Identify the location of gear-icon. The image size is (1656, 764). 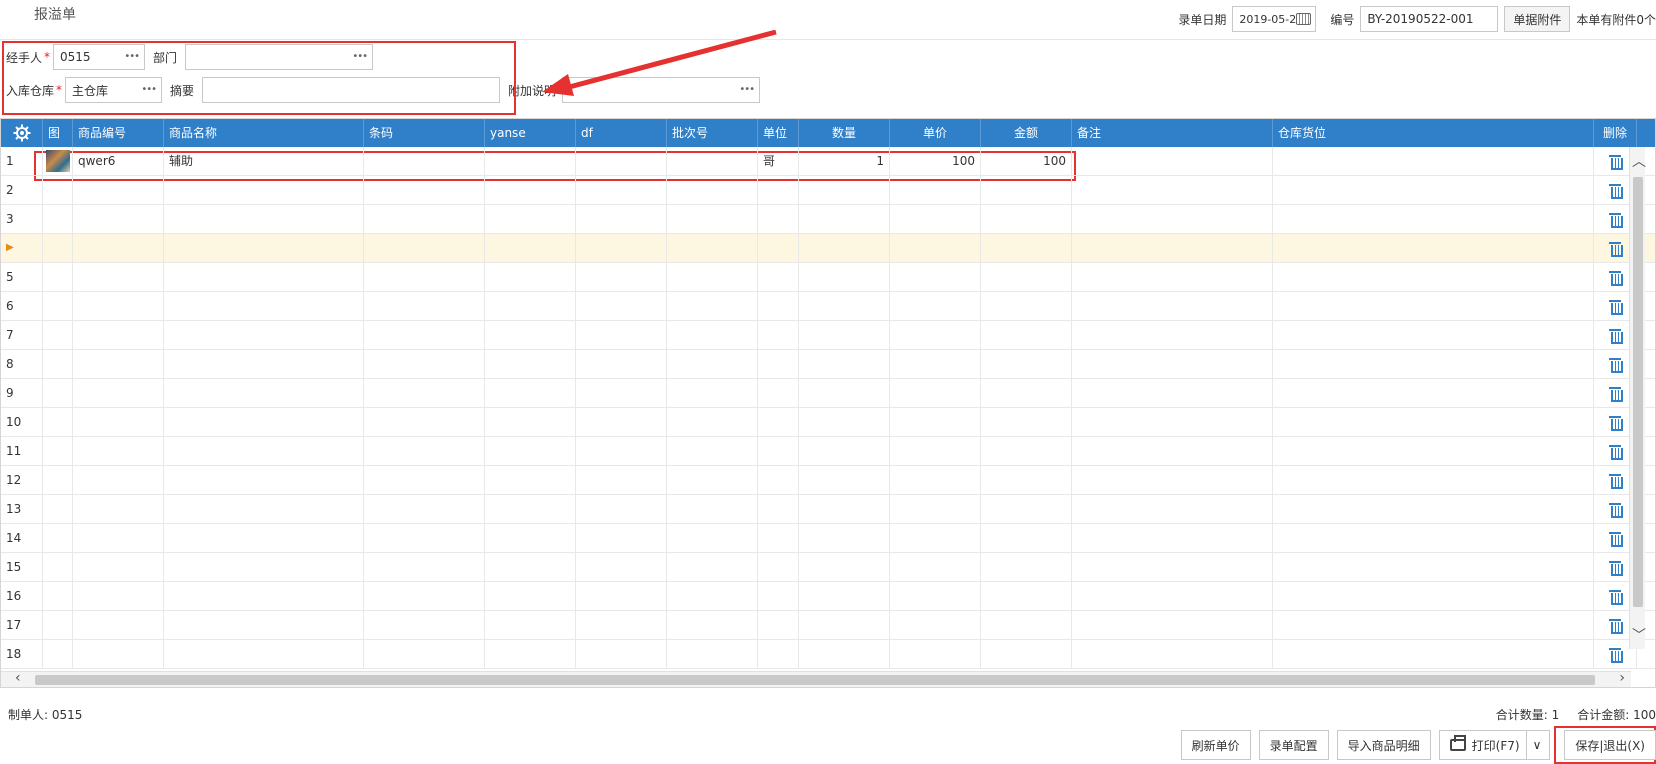
(22, 133).